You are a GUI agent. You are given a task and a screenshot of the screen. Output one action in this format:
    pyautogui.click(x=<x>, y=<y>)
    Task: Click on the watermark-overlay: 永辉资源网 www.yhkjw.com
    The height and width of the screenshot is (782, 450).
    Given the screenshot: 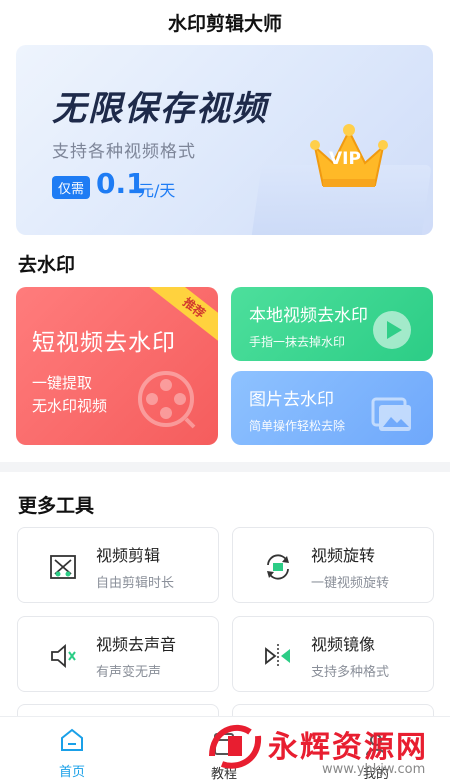 What is the action you would take?
    pyautogui.click(x=327, y=746)
    